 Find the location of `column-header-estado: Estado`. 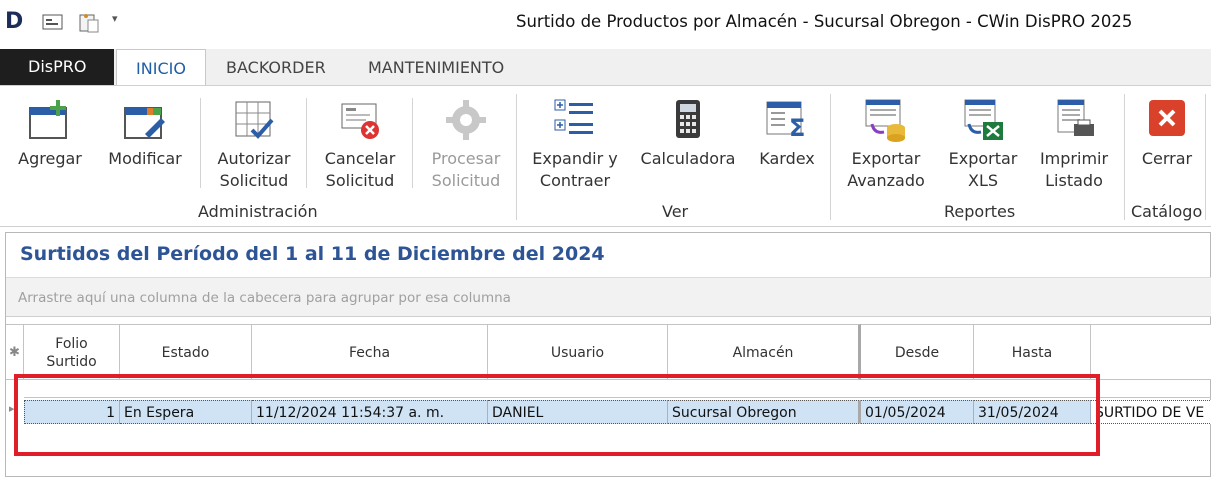

column-header-estado: Estado is located at coordinates (186, 352).